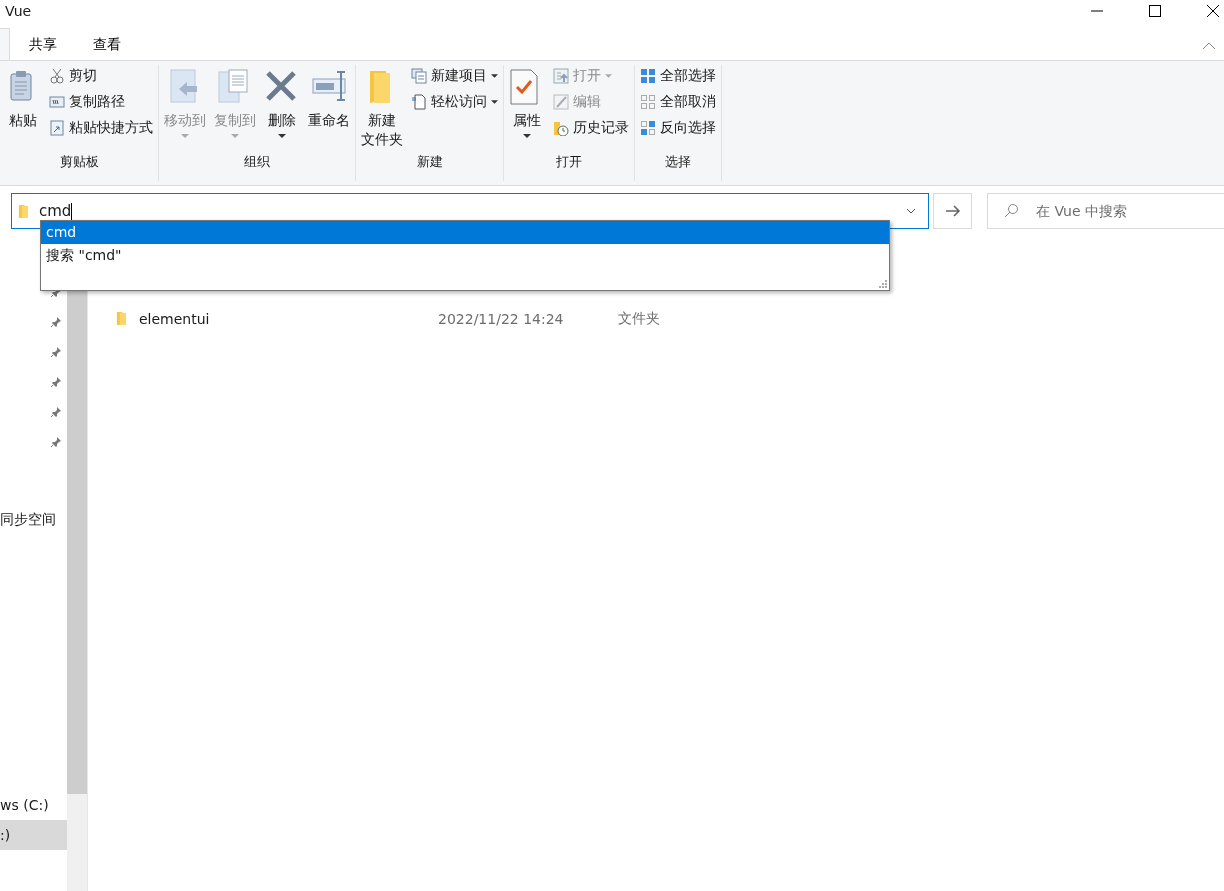 The height and width of the screenshot is (891, 1224). What do you see at coordinates (33, 835) in the screenshot?
I see `nav-item: :)` at bounding box center [33, 835].